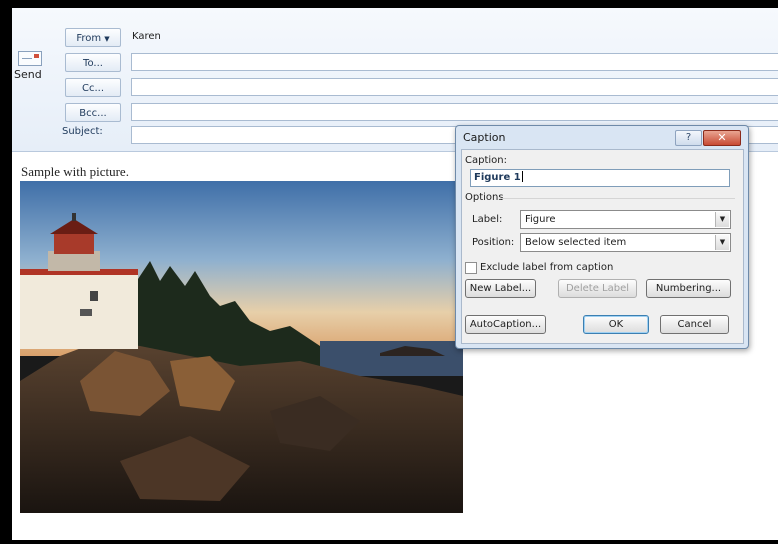  I want to click on from-value: Karen, so click(146, 36).